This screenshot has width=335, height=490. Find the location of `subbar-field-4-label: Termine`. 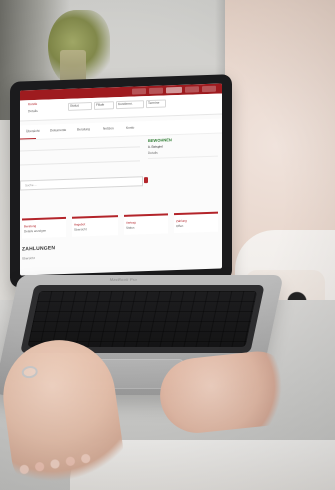

subbar-field-4-label: Termine is located at coordinates (154, 103).